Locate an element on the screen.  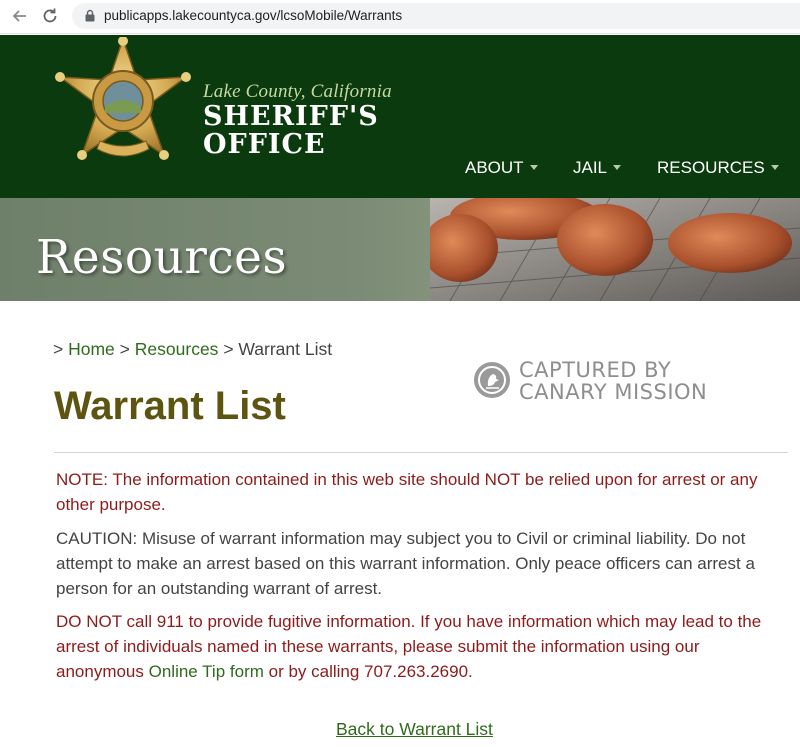
breadcrumb: > Home > Resources > Warrant List is located at coordinates (192, 349).